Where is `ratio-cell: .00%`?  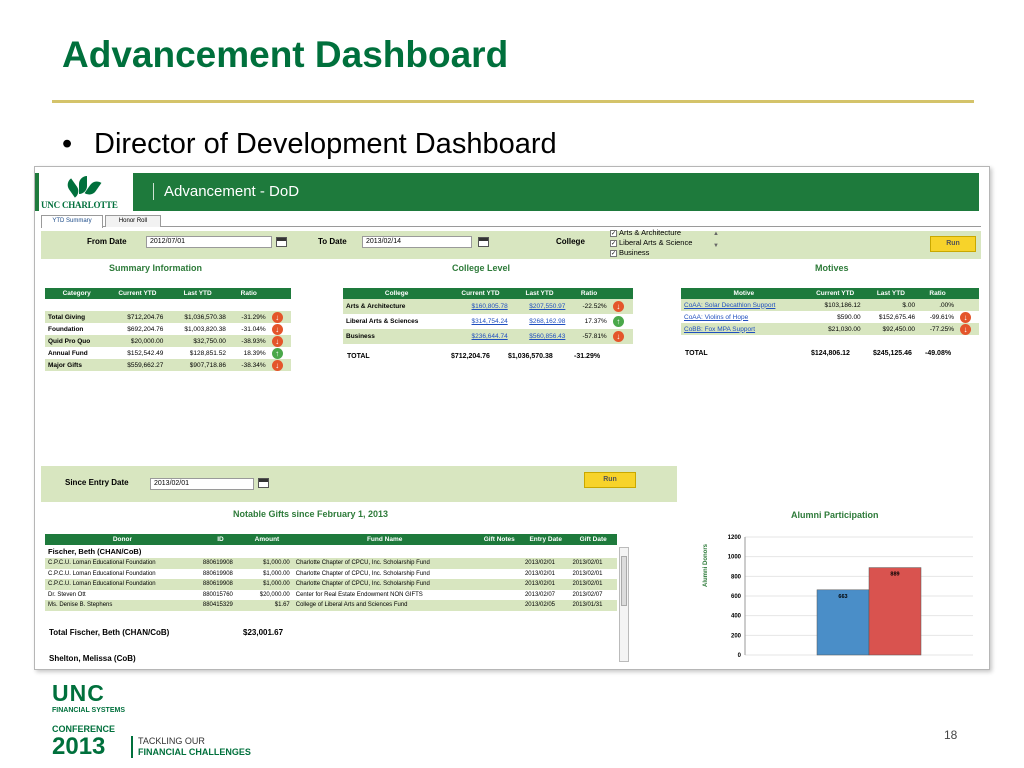 ratio-cell: .00% is located at coordinates (938, 305).